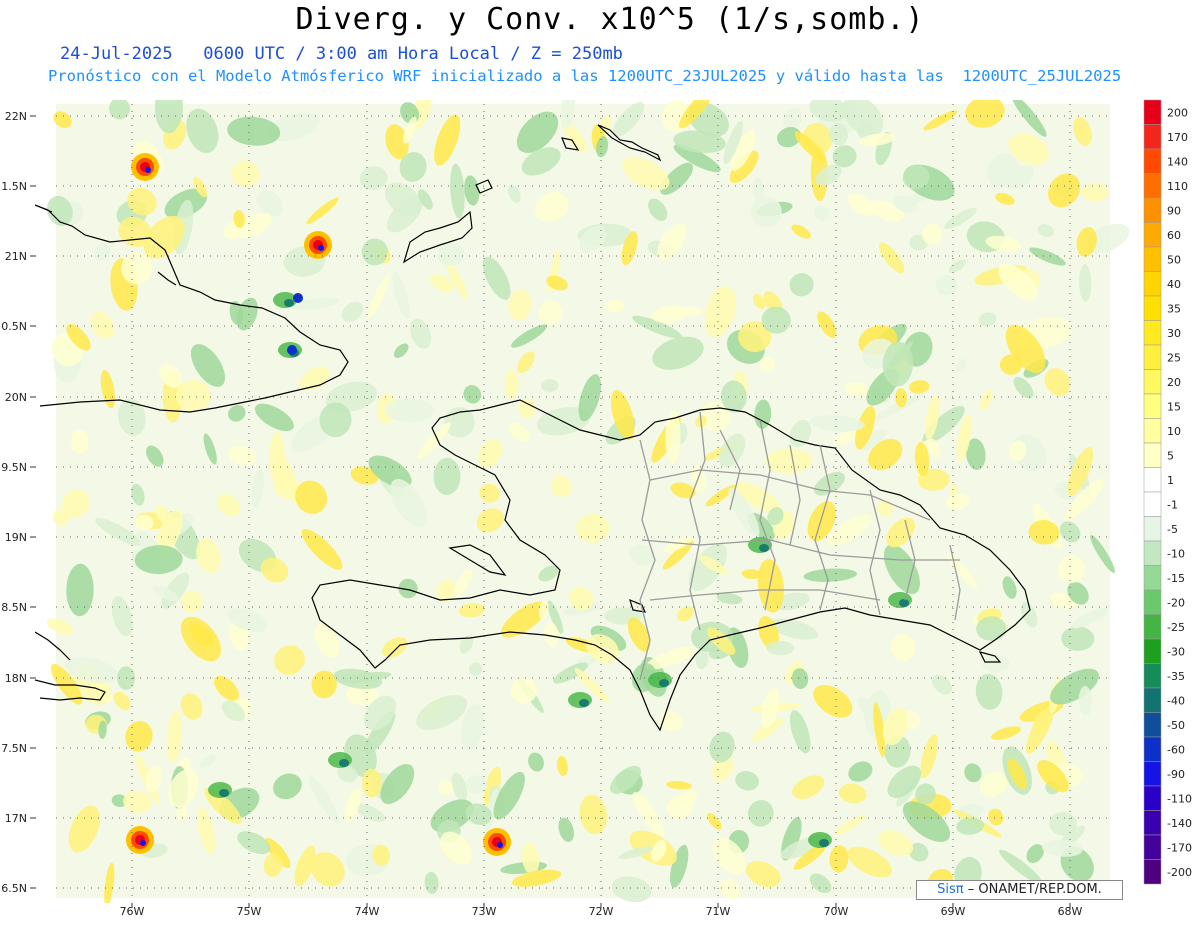 This screenshot has width=1200, height=927. Describe the element at coordinates (1174, 259) in the screenshot. I see `colorbar-label: 50` at that location.